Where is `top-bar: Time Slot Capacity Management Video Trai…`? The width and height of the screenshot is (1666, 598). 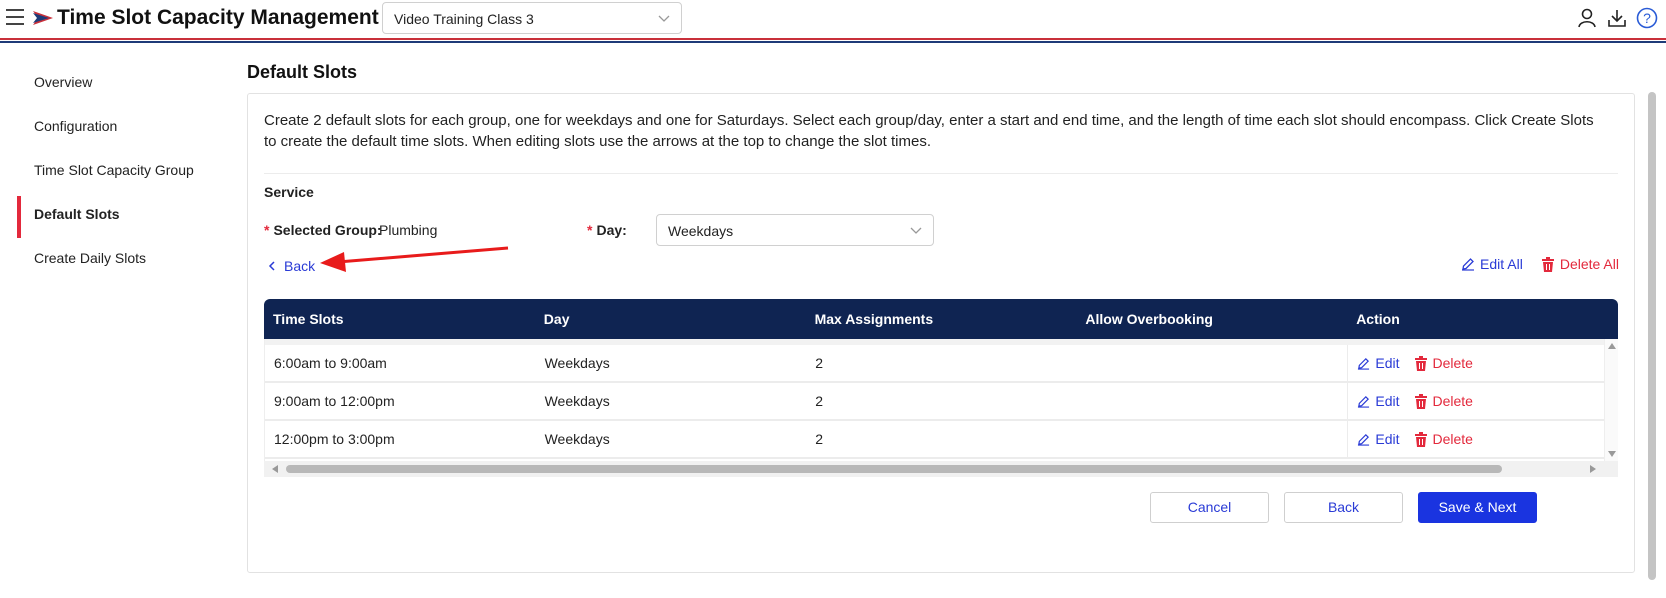
top-bar: Time Slot Capacity Management Video Trai… is located at coordinates (833, 18).